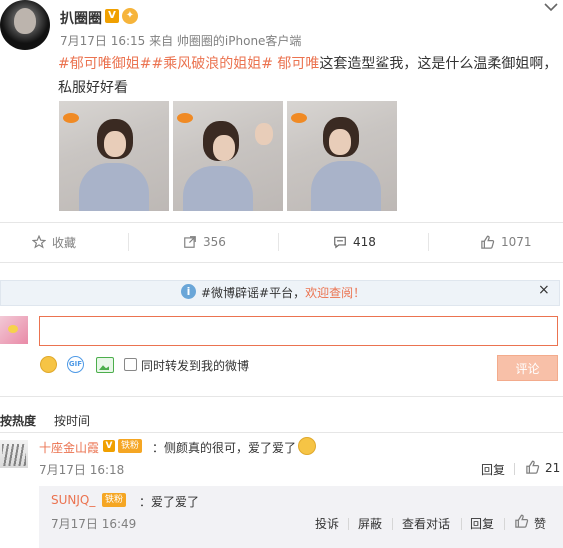 This screenshot has height=548, width=563. What do you see at coordinates (72, 420) in the screenshot?
I see `sort-by-time-tab: 按时间` at bounding box center [72, 420].